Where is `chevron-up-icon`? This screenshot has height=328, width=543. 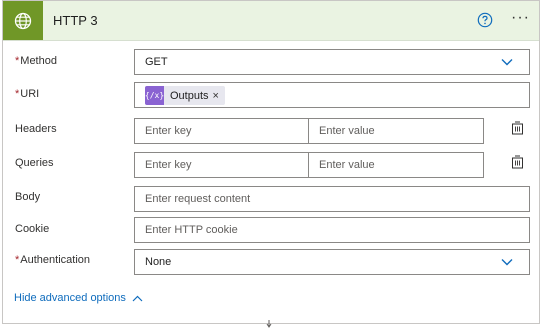 chevron-up-icon is located at coordinates (137, 298).